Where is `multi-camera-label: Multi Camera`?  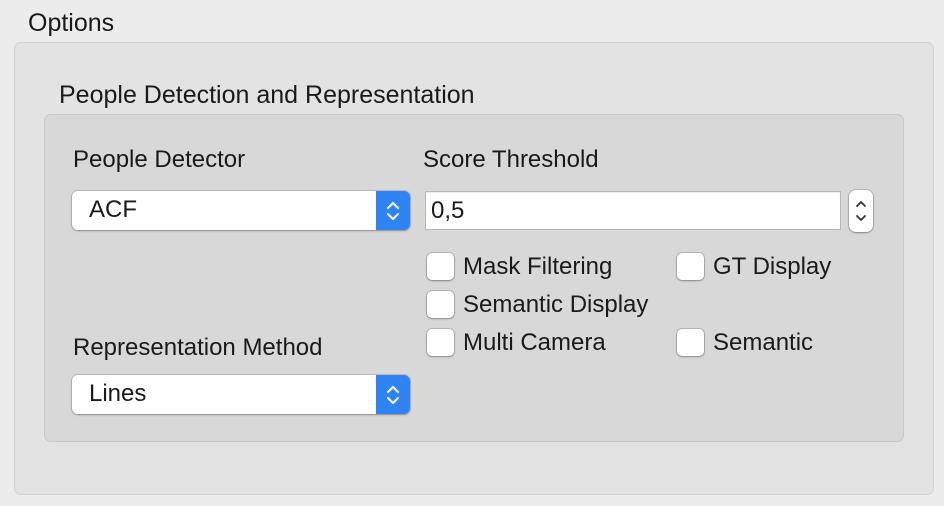 multi-camera-label: Multi Camera is located at coordinates (534, 342).